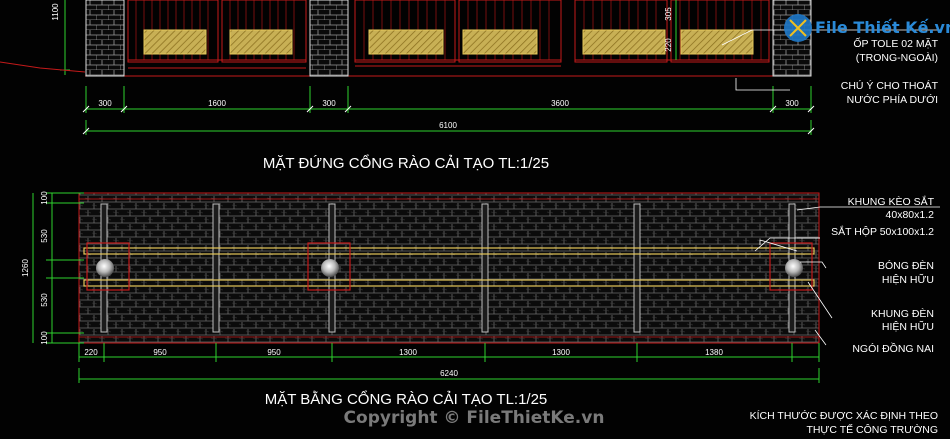 The image size is (950, 439). What do you see at coordinates (893, 348) in the screenshot?
I see `note-ngoi: NGÓI ĐỒNG NAI` at bounding box center [893, 348].